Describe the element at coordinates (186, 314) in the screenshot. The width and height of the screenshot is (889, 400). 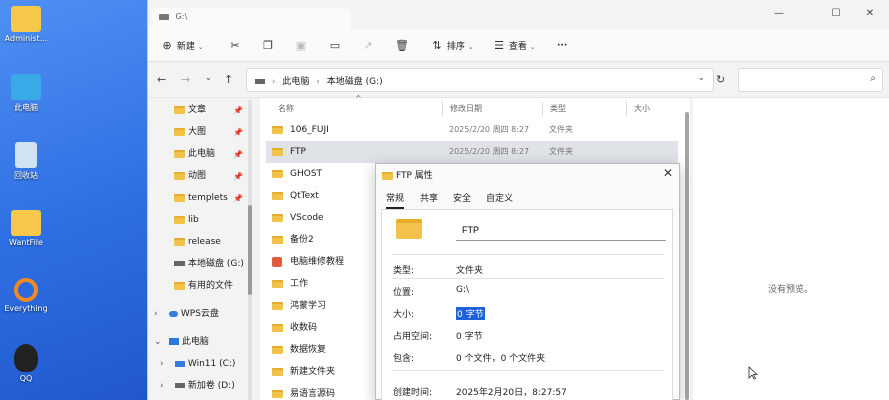
I see `sidebar-tree-wps-cloud: › WPS云盘` at that location.